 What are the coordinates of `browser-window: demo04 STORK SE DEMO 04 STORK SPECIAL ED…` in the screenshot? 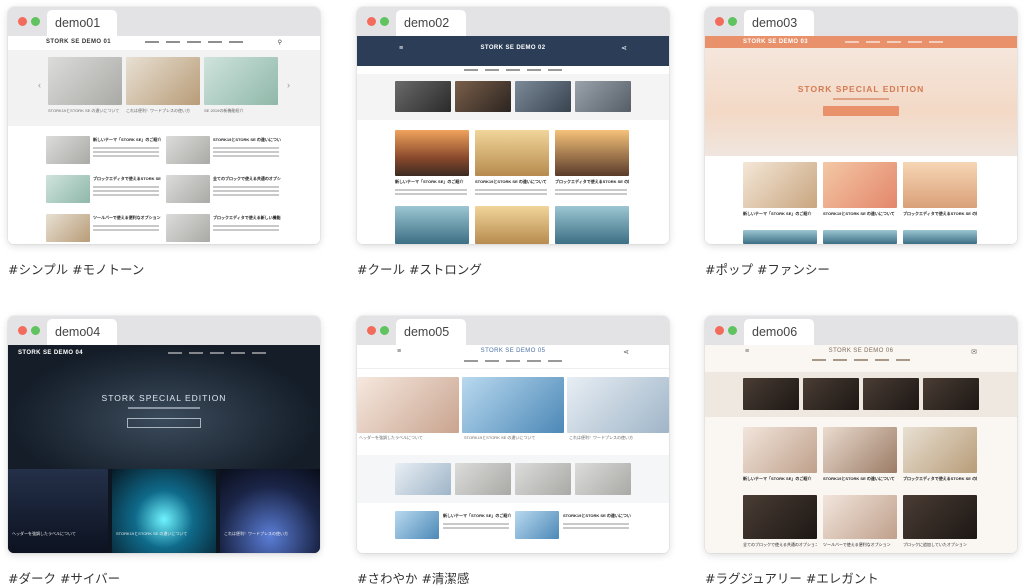 It's located at (164, 434).